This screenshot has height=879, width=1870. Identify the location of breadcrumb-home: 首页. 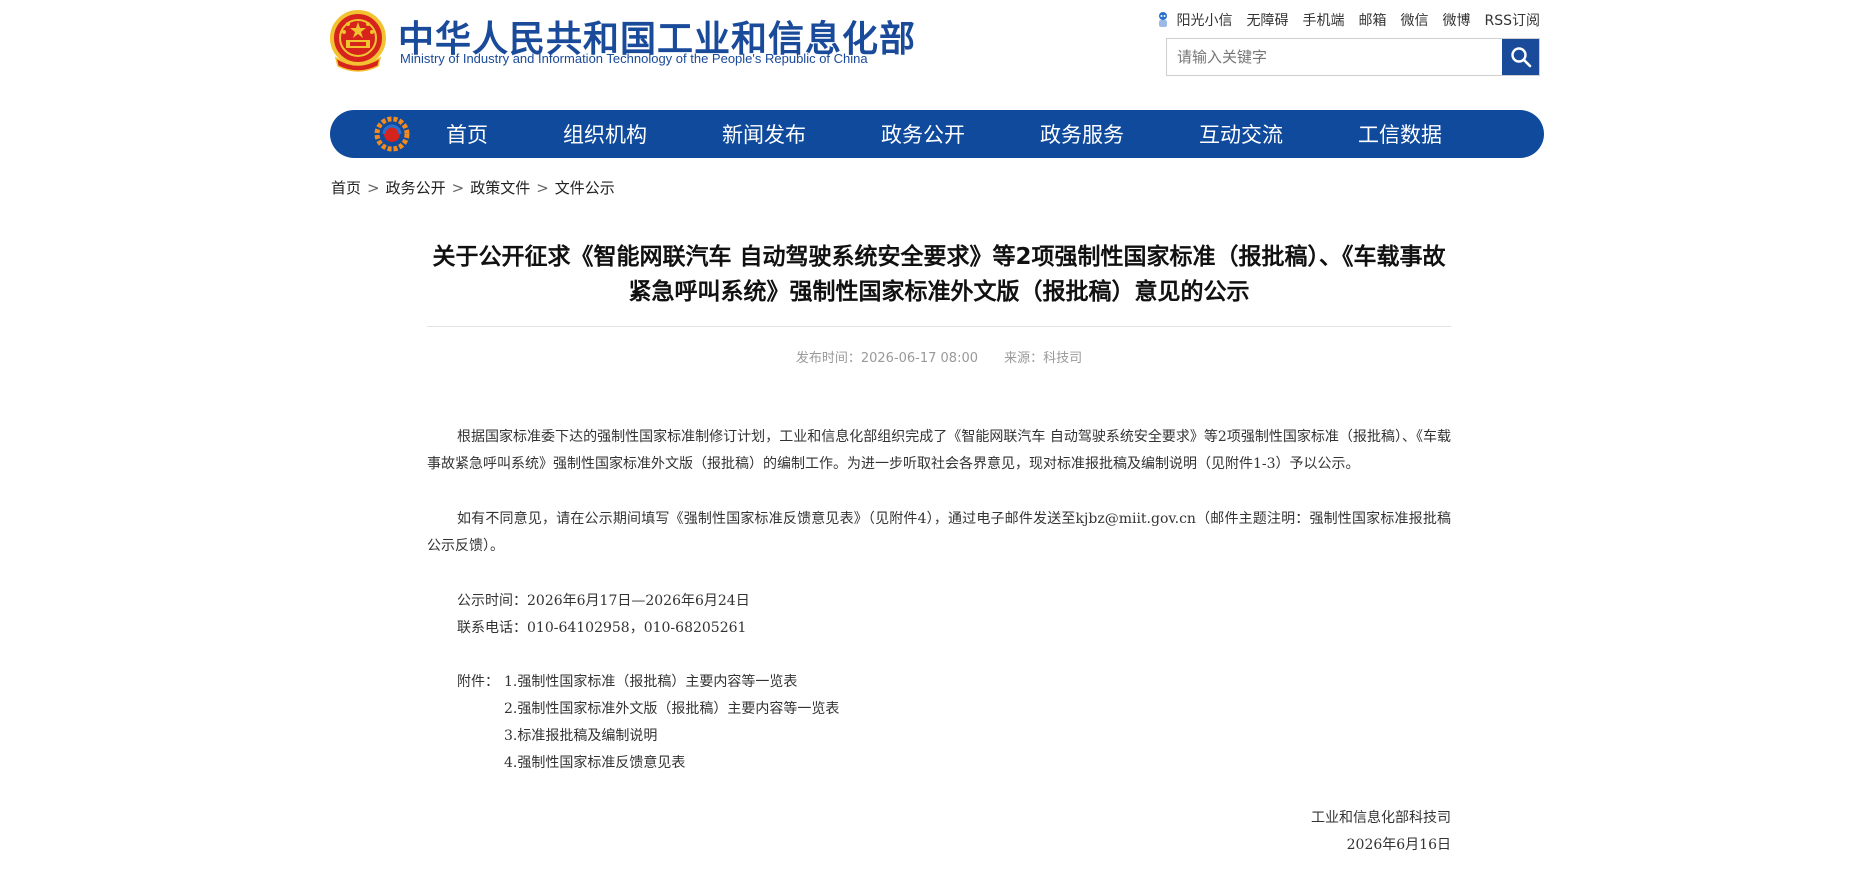
(346, 188).